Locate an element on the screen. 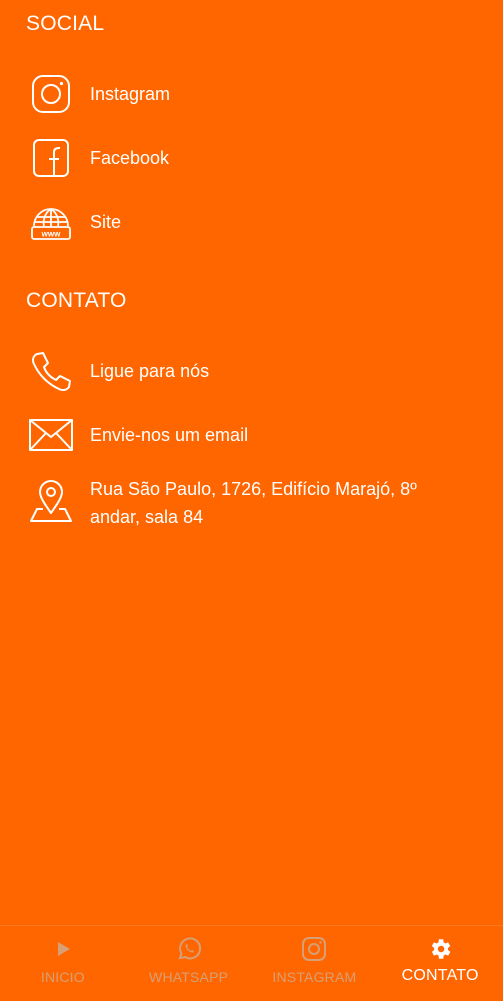 The width and height of the screenshot is (503, 1001). contato-item-label: Ligue para nós is located at coordinates (150, 371).